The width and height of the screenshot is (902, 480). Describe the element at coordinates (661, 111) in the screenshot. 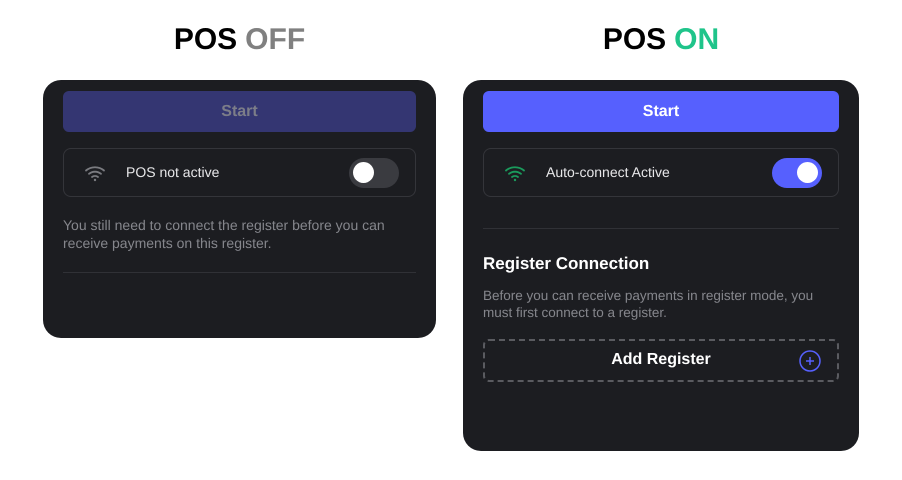

I see `start-button: Start` at that location.